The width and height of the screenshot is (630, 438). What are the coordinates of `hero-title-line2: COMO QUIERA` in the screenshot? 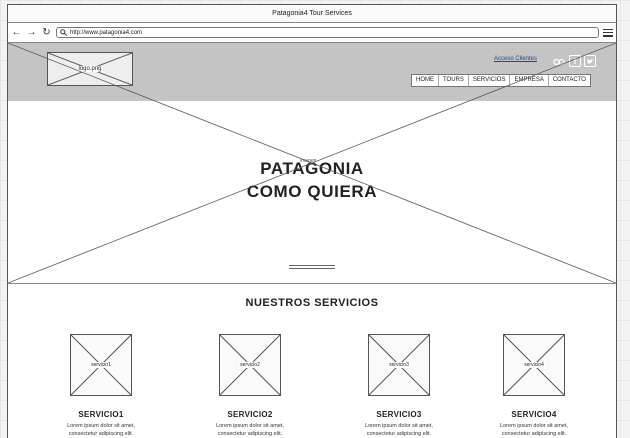 It's located at (312, 191).